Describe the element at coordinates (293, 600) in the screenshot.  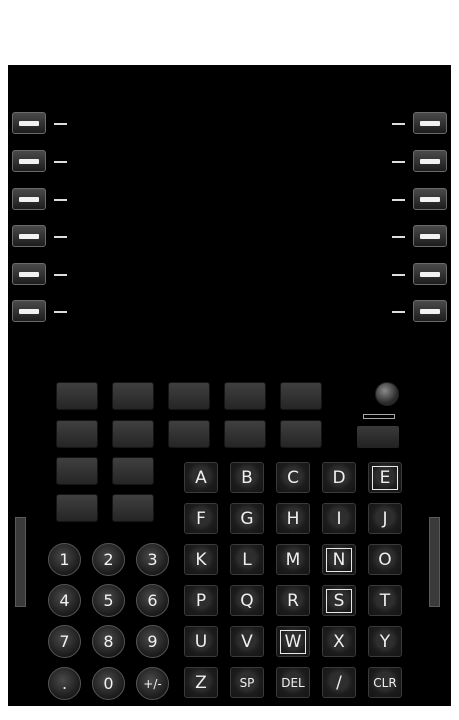
I see `key-r: R` at that location.